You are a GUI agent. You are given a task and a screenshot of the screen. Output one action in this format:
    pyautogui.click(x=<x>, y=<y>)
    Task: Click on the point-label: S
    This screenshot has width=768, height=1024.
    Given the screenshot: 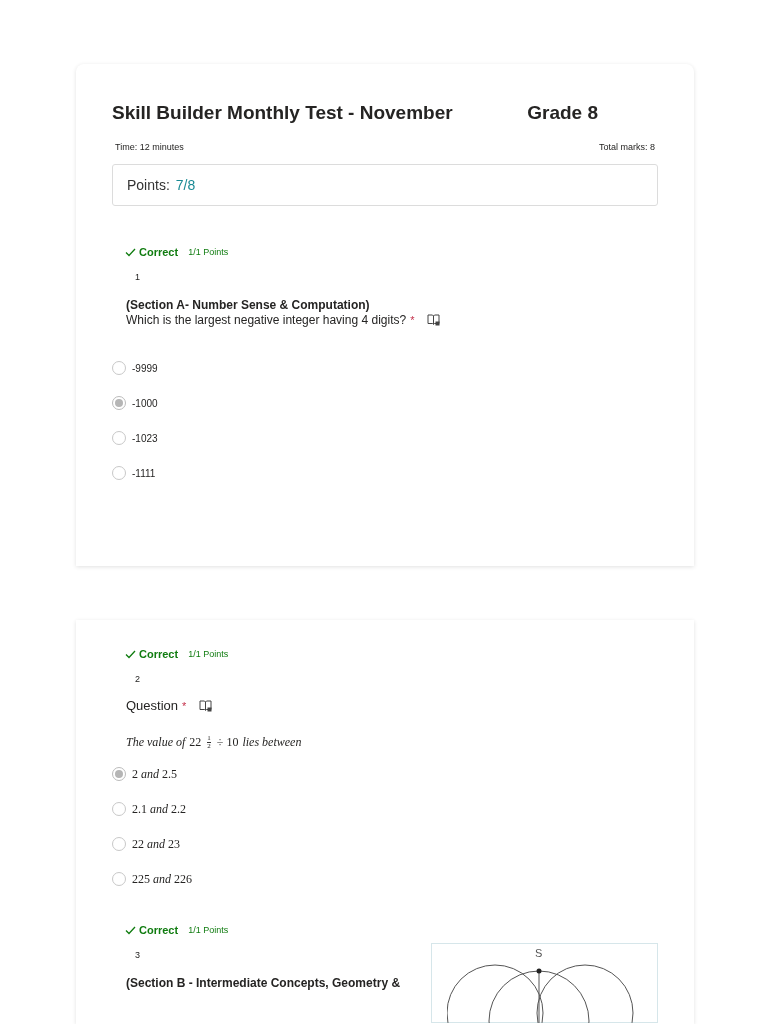 What is the action you would take?
    pyautogui.click(x=539, y=953)
    